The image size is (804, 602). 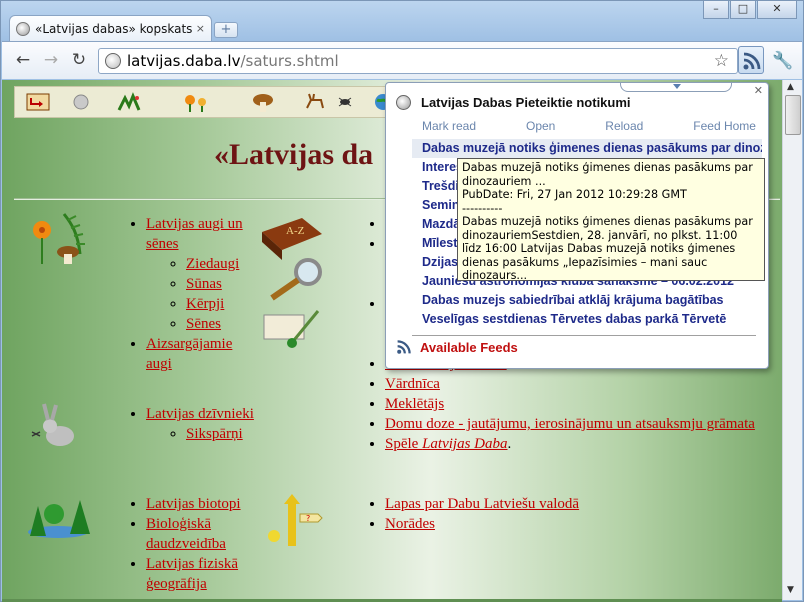 What do you see at coordinates (724, 126) in the screenshot?
I see `feed-home-link: Feed Home` at bounding box center [724, 126].